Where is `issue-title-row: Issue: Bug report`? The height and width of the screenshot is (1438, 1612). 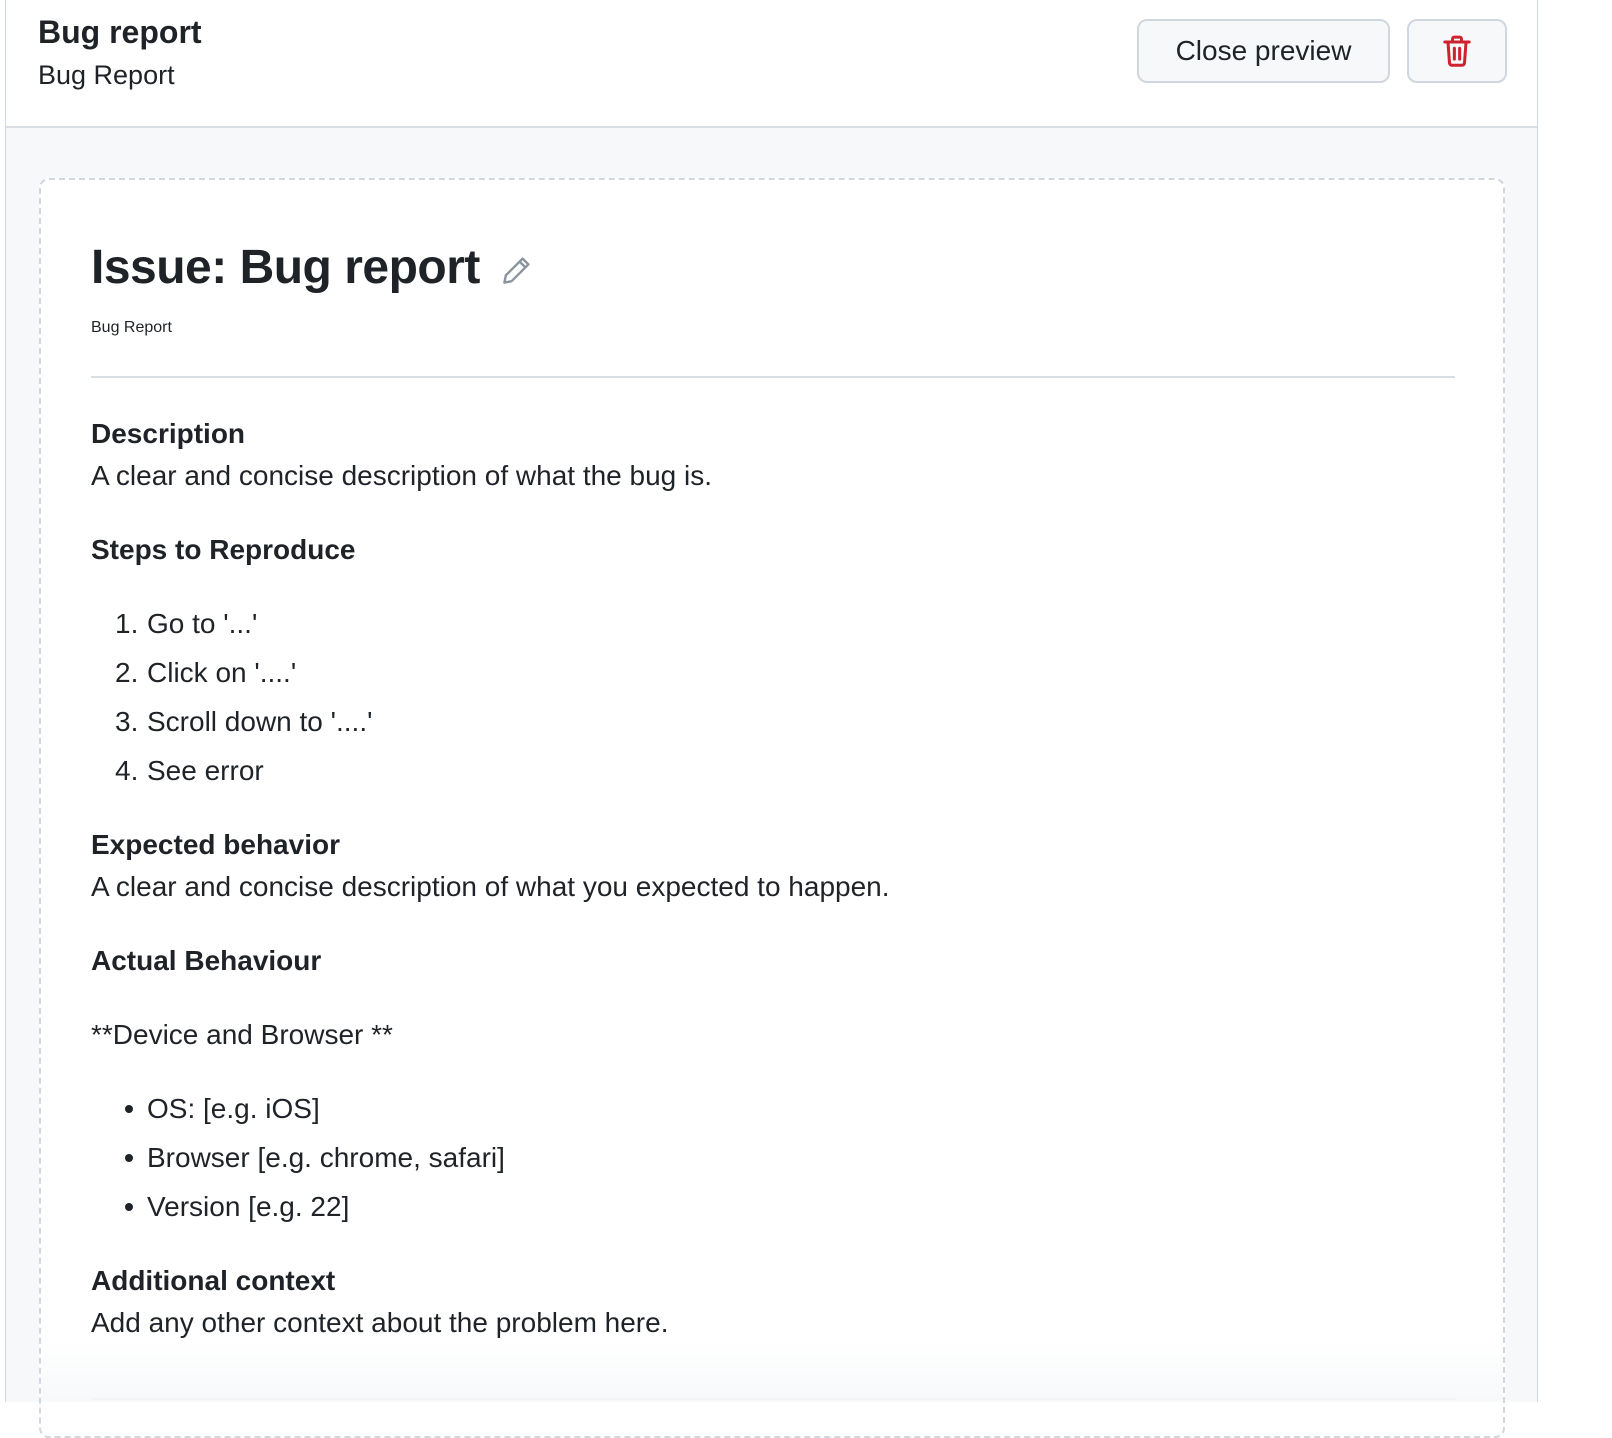
issue-title-row: Issue: Bug report is located at coordinates (311, 268).